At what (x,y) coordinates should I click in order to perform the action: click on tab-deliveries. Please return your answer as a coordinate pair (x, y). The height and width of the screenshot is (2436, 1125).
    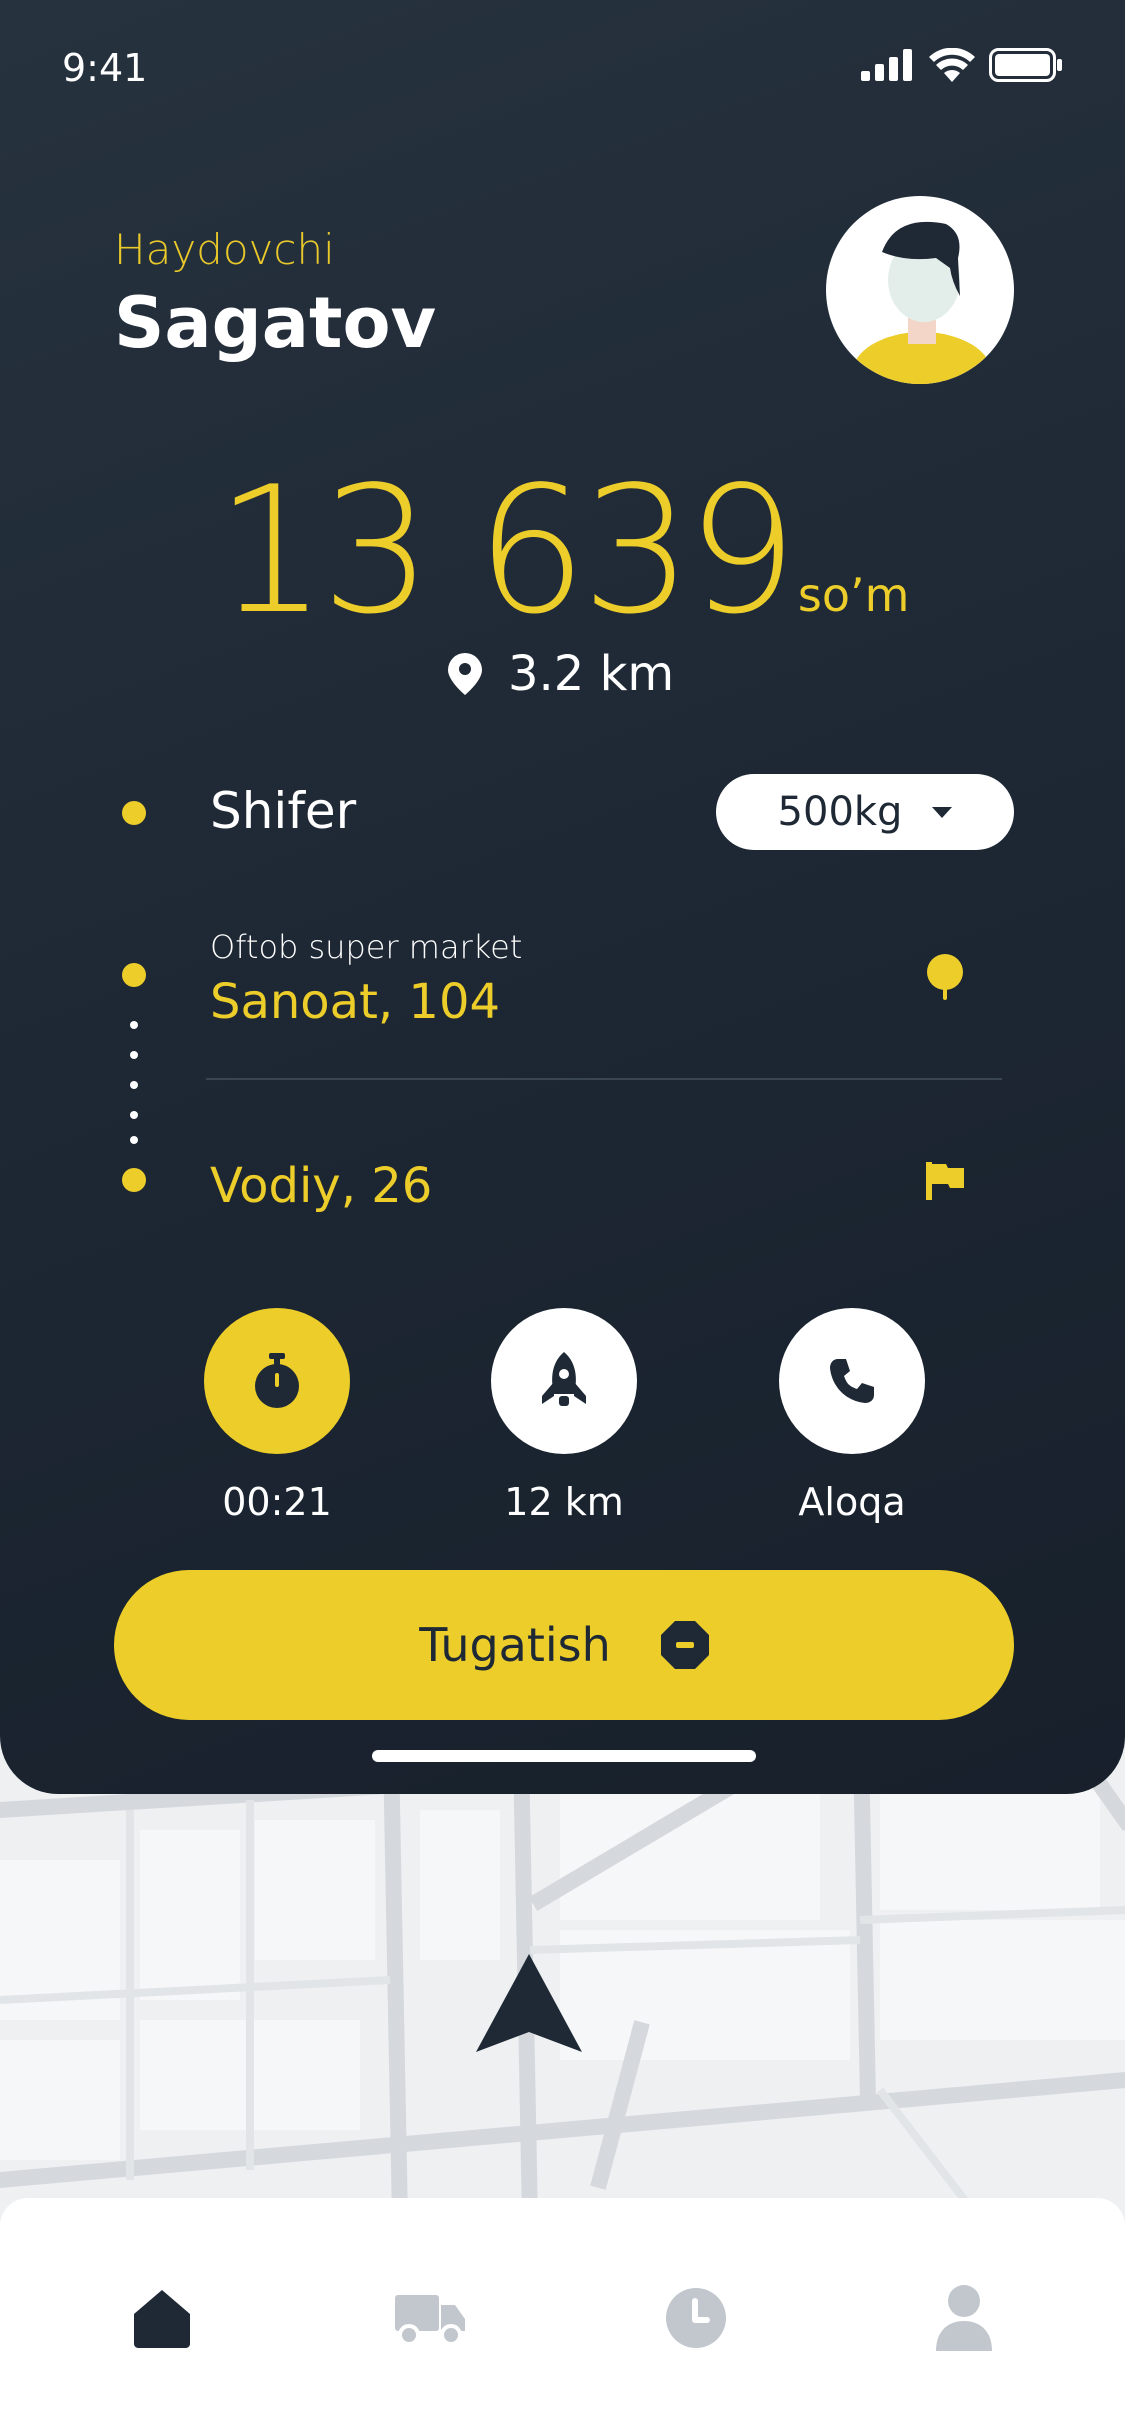
    Looking at the image, I should click on (430, 2318).